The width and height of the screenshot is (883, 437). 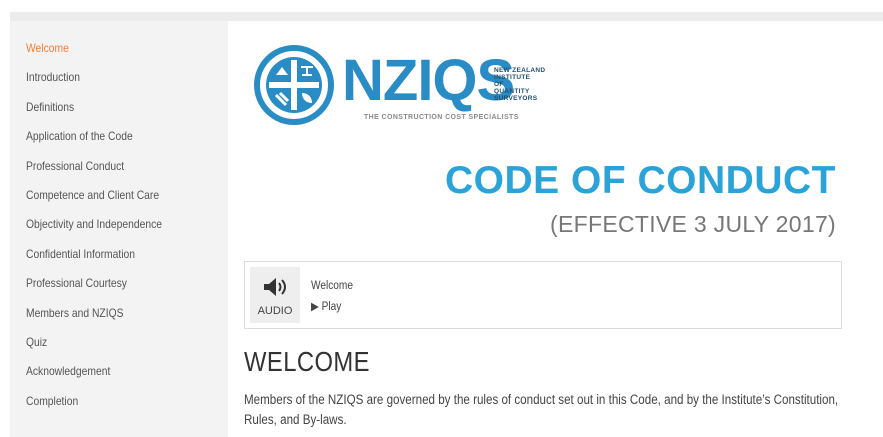 I want to click on sidebar-item-completion: Completion, so click(x=94, y=401).